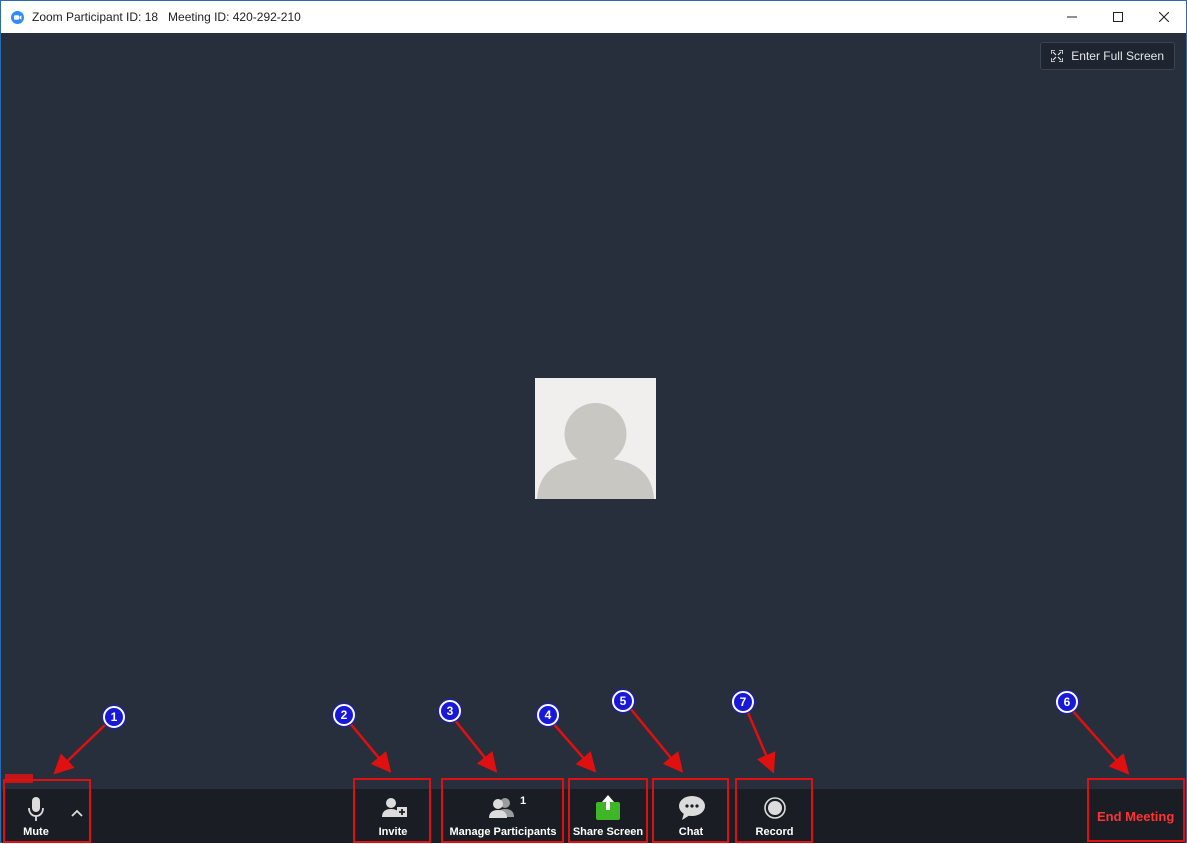 Image resolution: width=1187 pixels, height=844 pixels. I want to click on annotation-arrows, so click(591, 741).